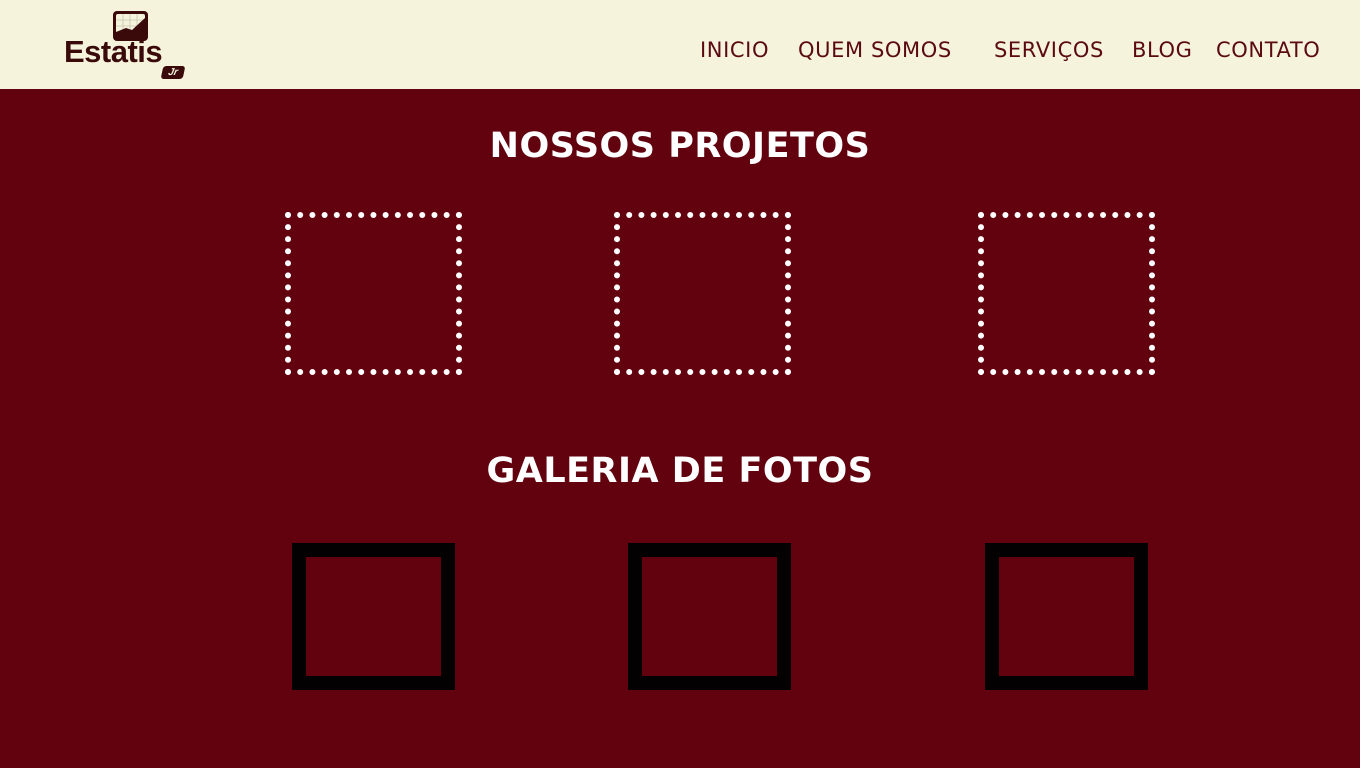 The width and height of the screenshot is (1360, 768). What do you see at coordinates (734, 50) in the screenshot?
I see `nav-inicio: INICIO` at bounding box center [734, 50].